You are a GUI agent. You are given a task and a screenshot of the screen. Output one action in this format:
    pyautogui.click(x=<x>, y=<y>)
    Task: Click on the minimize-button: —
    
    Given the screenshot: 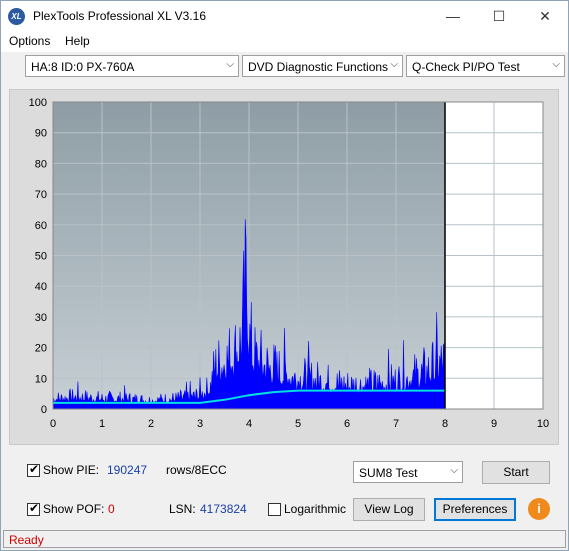 What is the action you would take?
    pyautogui.click(x=453, y=16)
    